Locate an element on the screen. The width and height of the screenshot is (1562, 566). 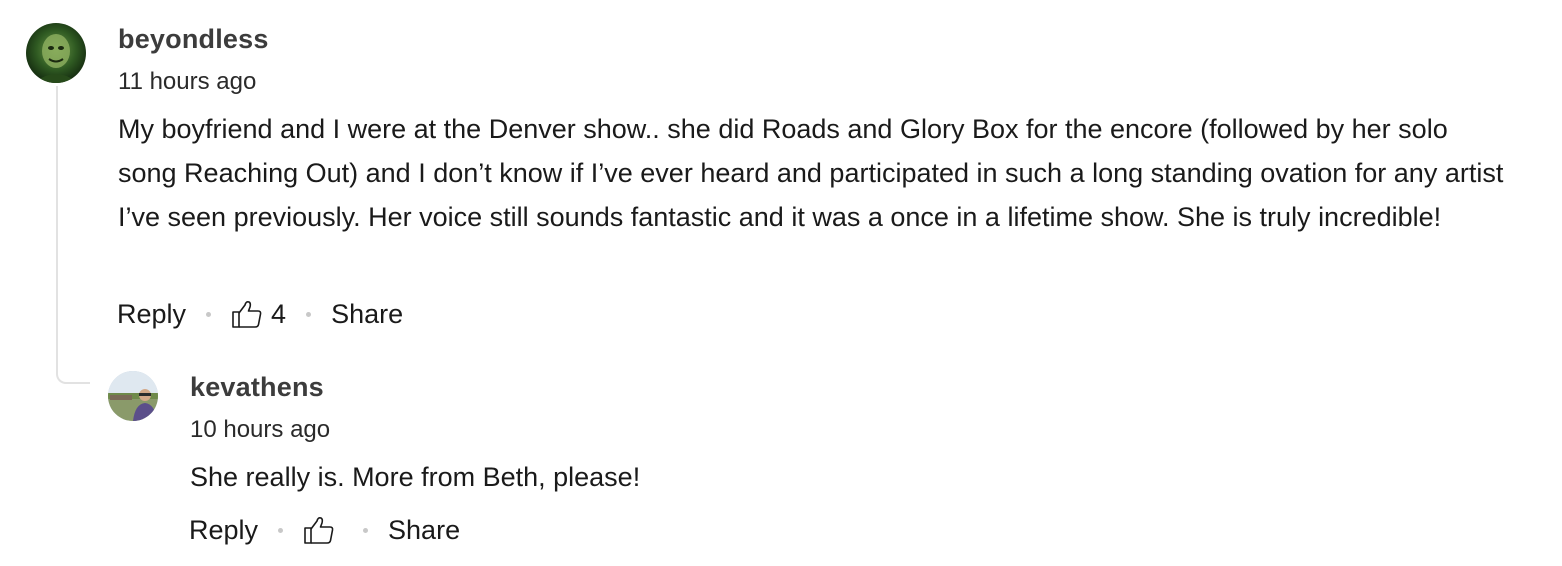
comment-username: beyondless is located at coordinates (193, 39).